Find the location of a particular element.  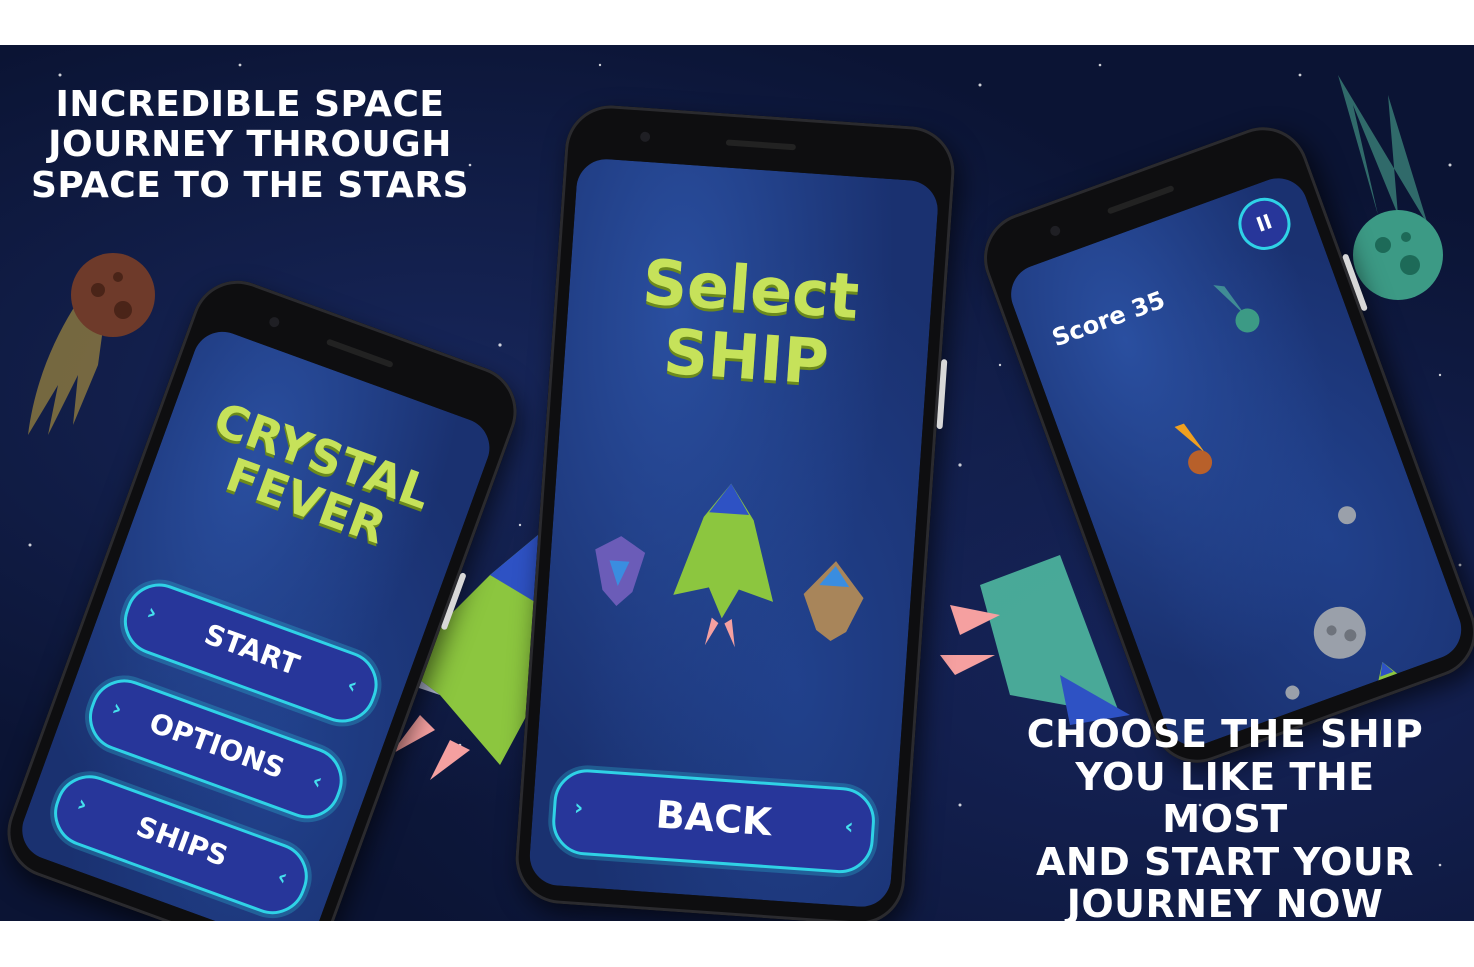

promo-right-line: AND START YOUR is located at coordinates (1225, 861).